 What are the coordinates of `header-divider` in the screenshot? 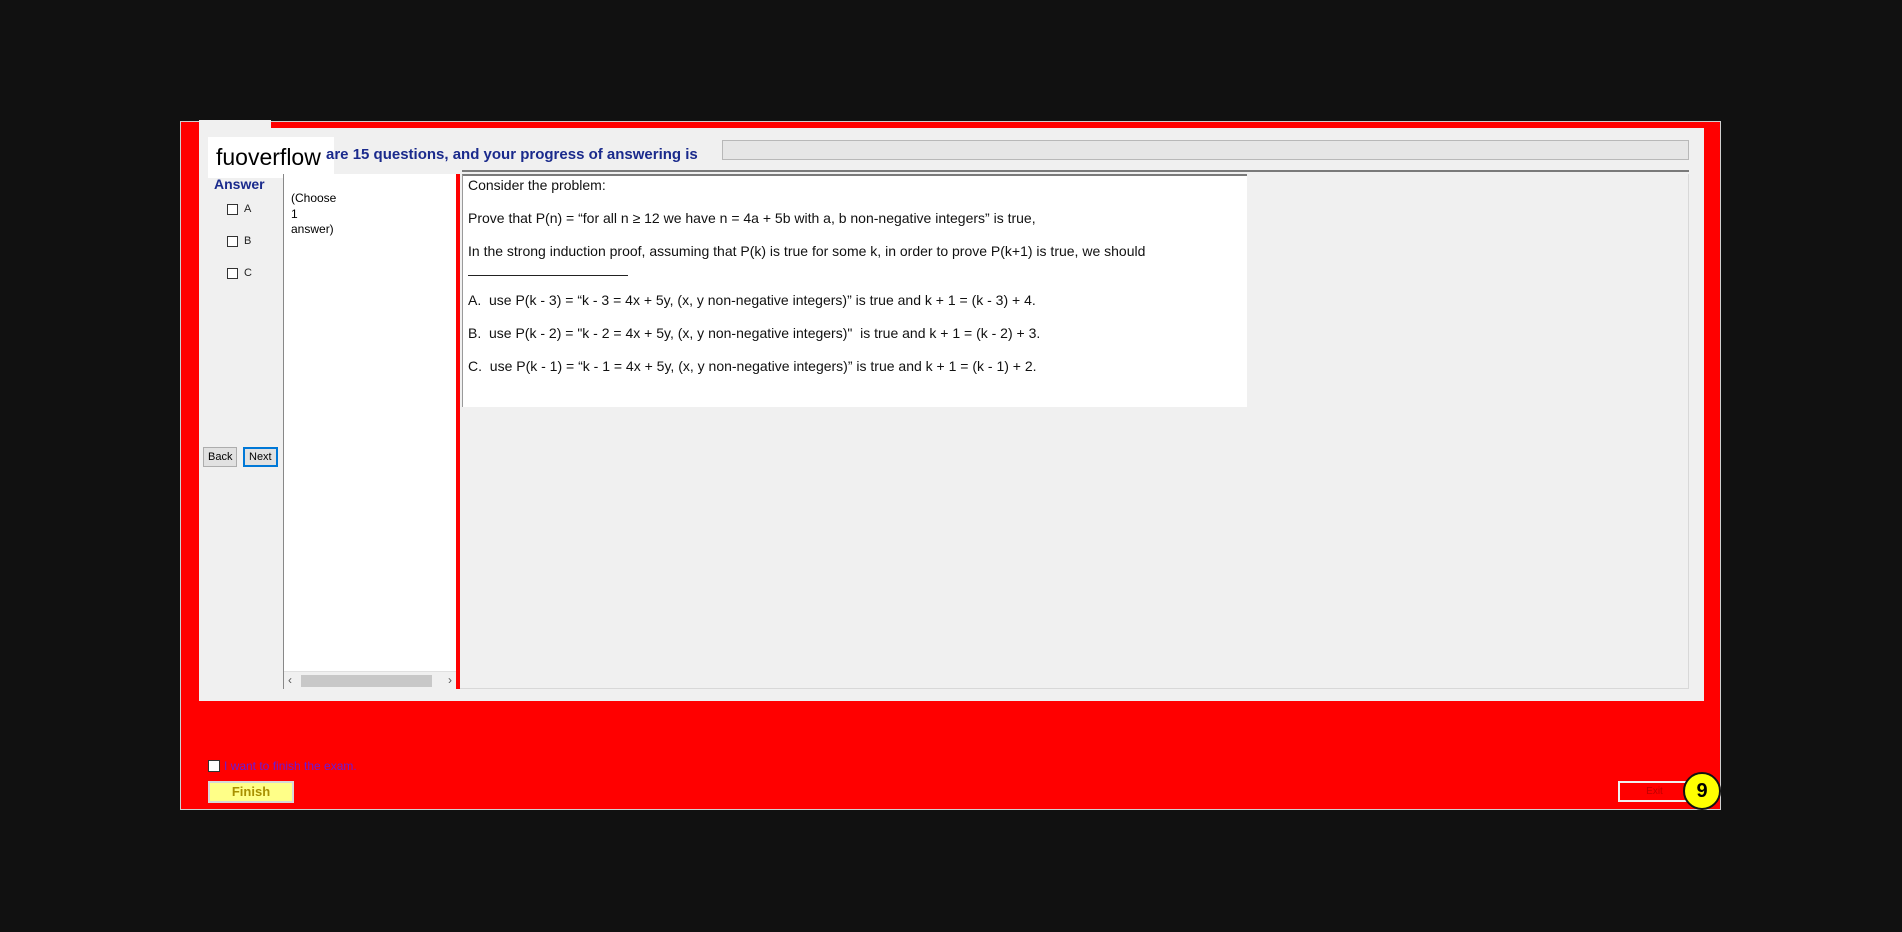 It's located at (1075, 171).